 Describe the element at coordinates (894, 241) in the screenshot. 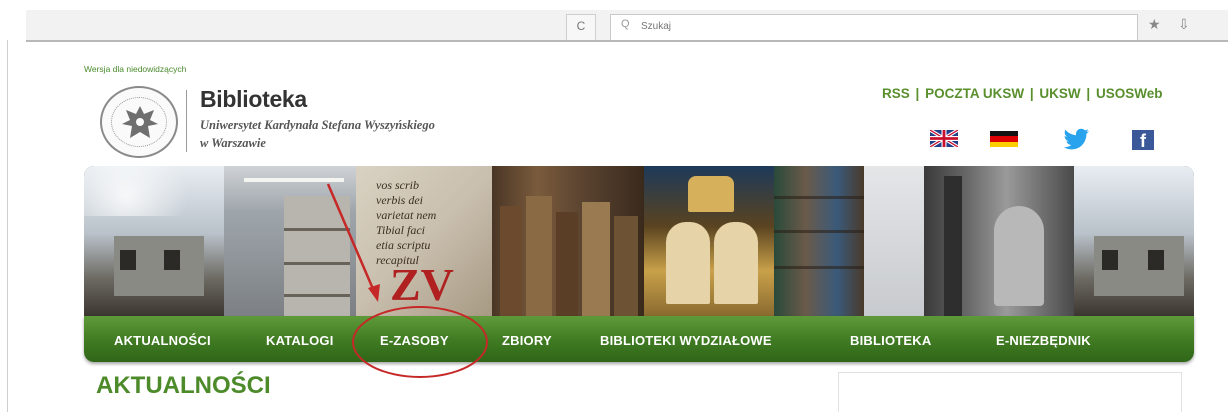

I see `banner-panel-cabinets` at that location.